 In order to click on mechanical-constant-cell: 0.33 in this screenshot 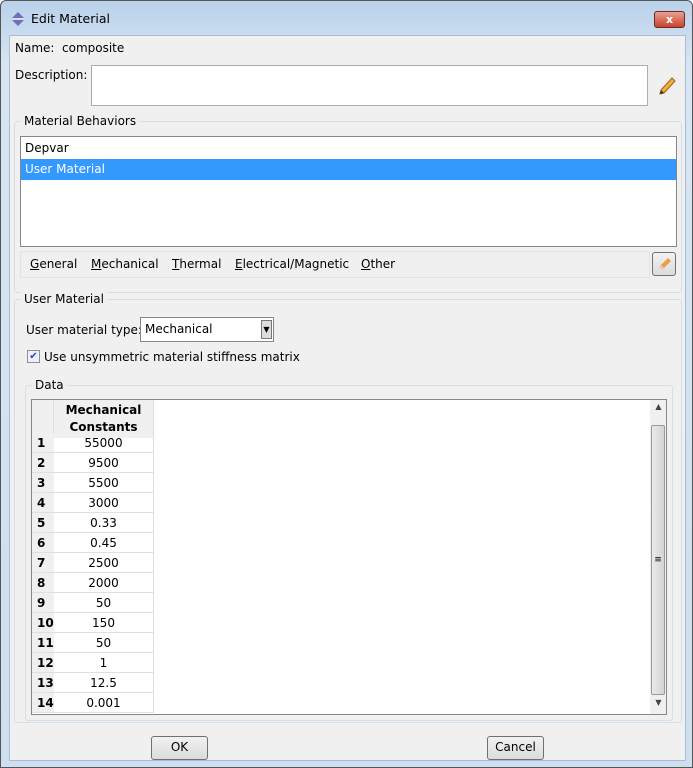, I will do `click(104, 523)`.